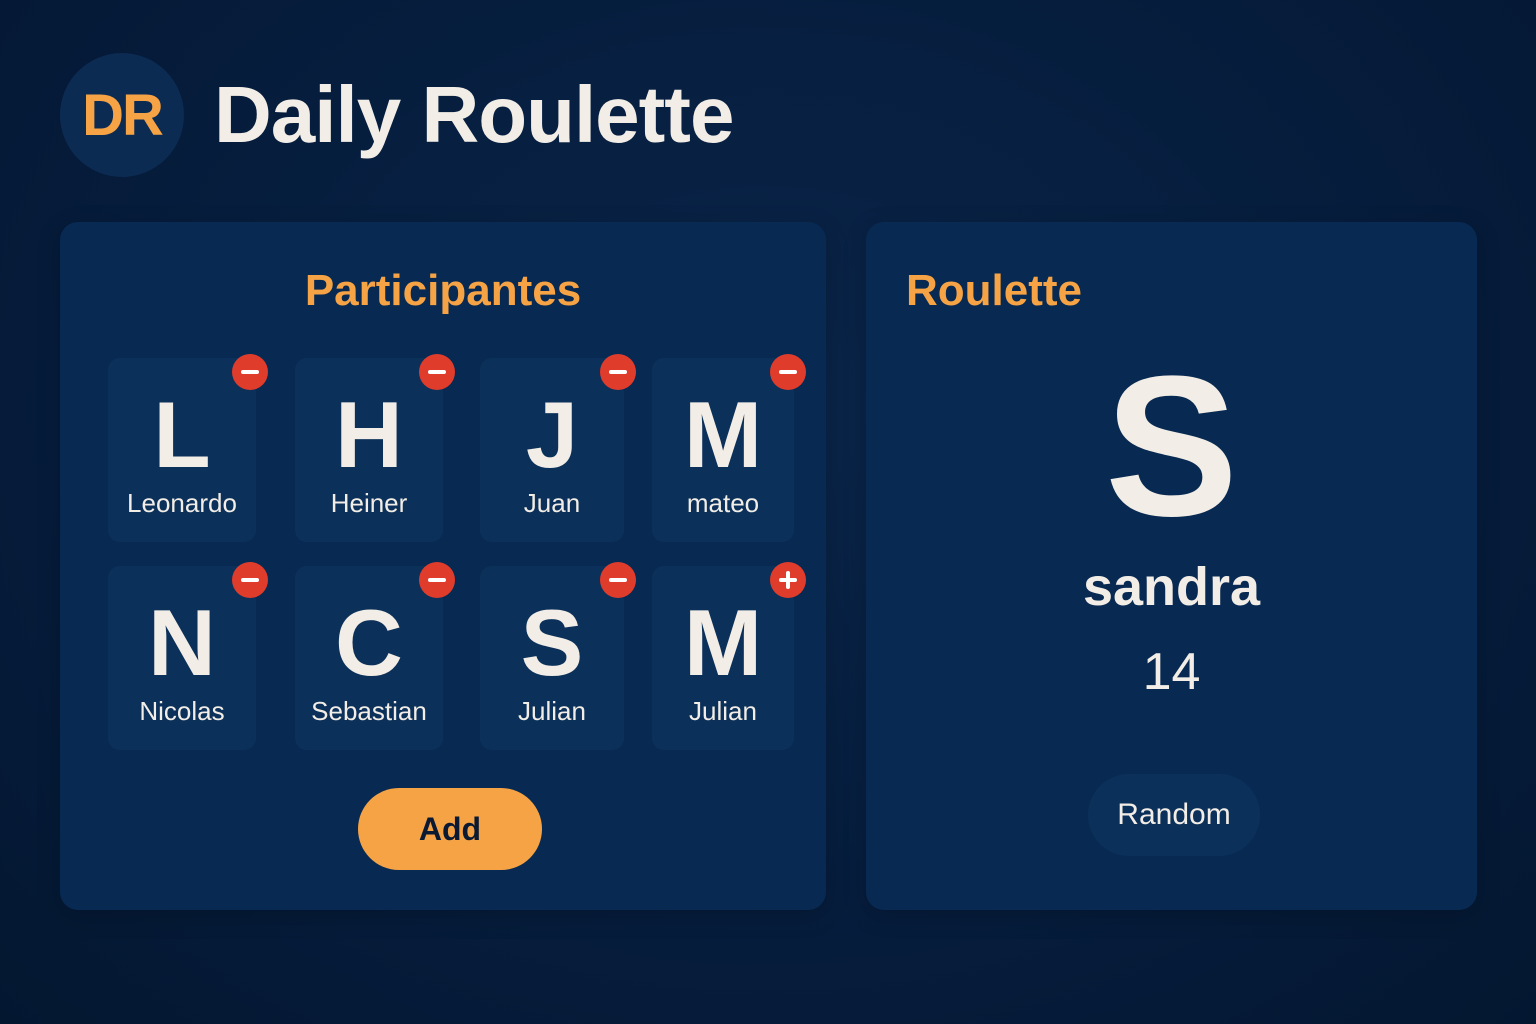  Describe the element at coordinates (1171, 672) in the screenshot. I see `selected-number: 14` at that location.